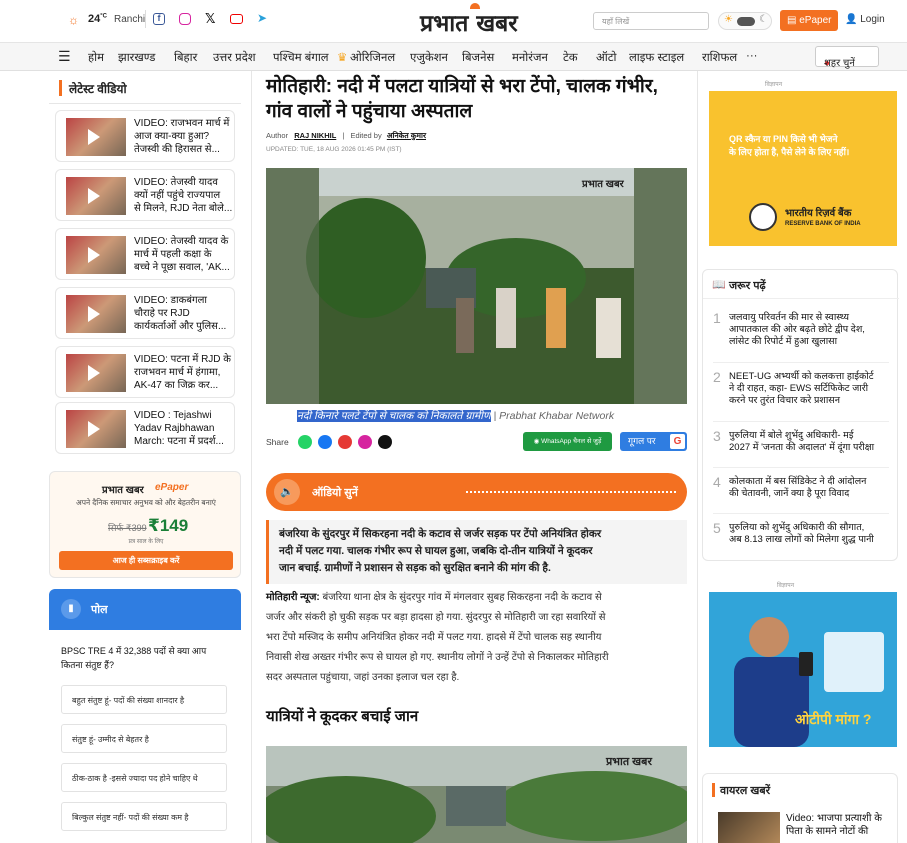 The image size is (907, 843). I want to click on facebook-share-icon, so click(325, 442).